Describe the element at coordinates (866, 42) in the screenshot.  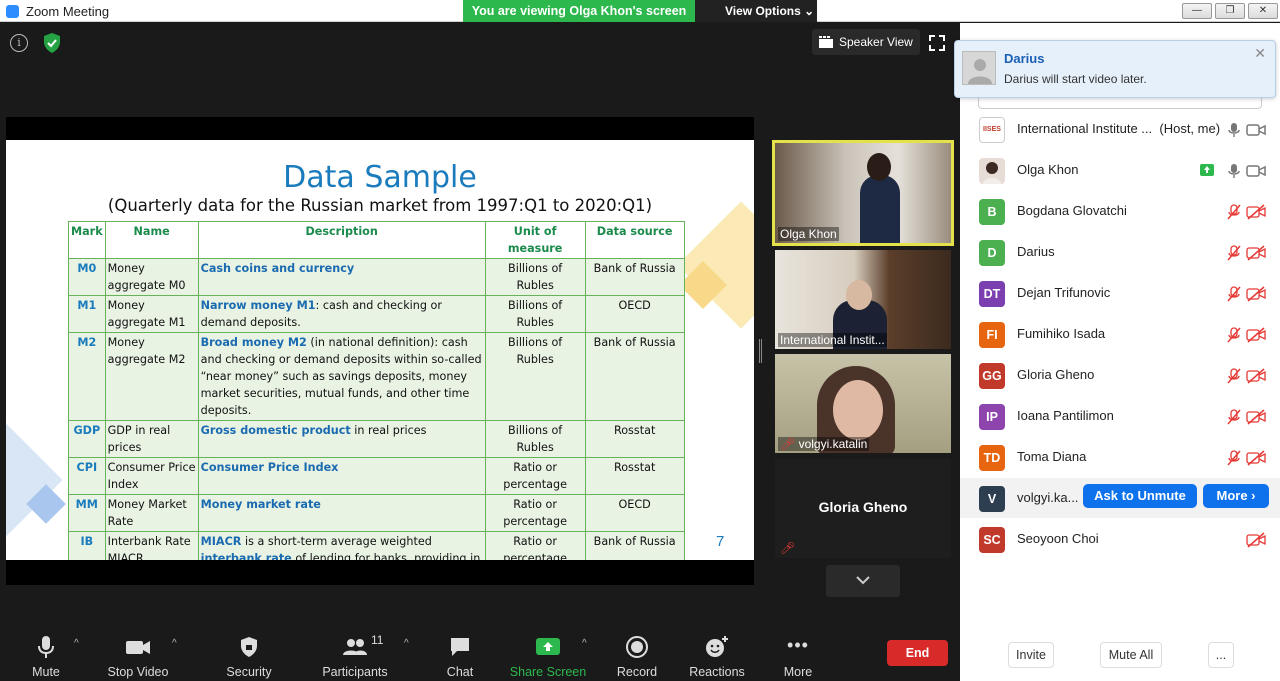
I see `speaker-view-button: Speaker View` at that location.